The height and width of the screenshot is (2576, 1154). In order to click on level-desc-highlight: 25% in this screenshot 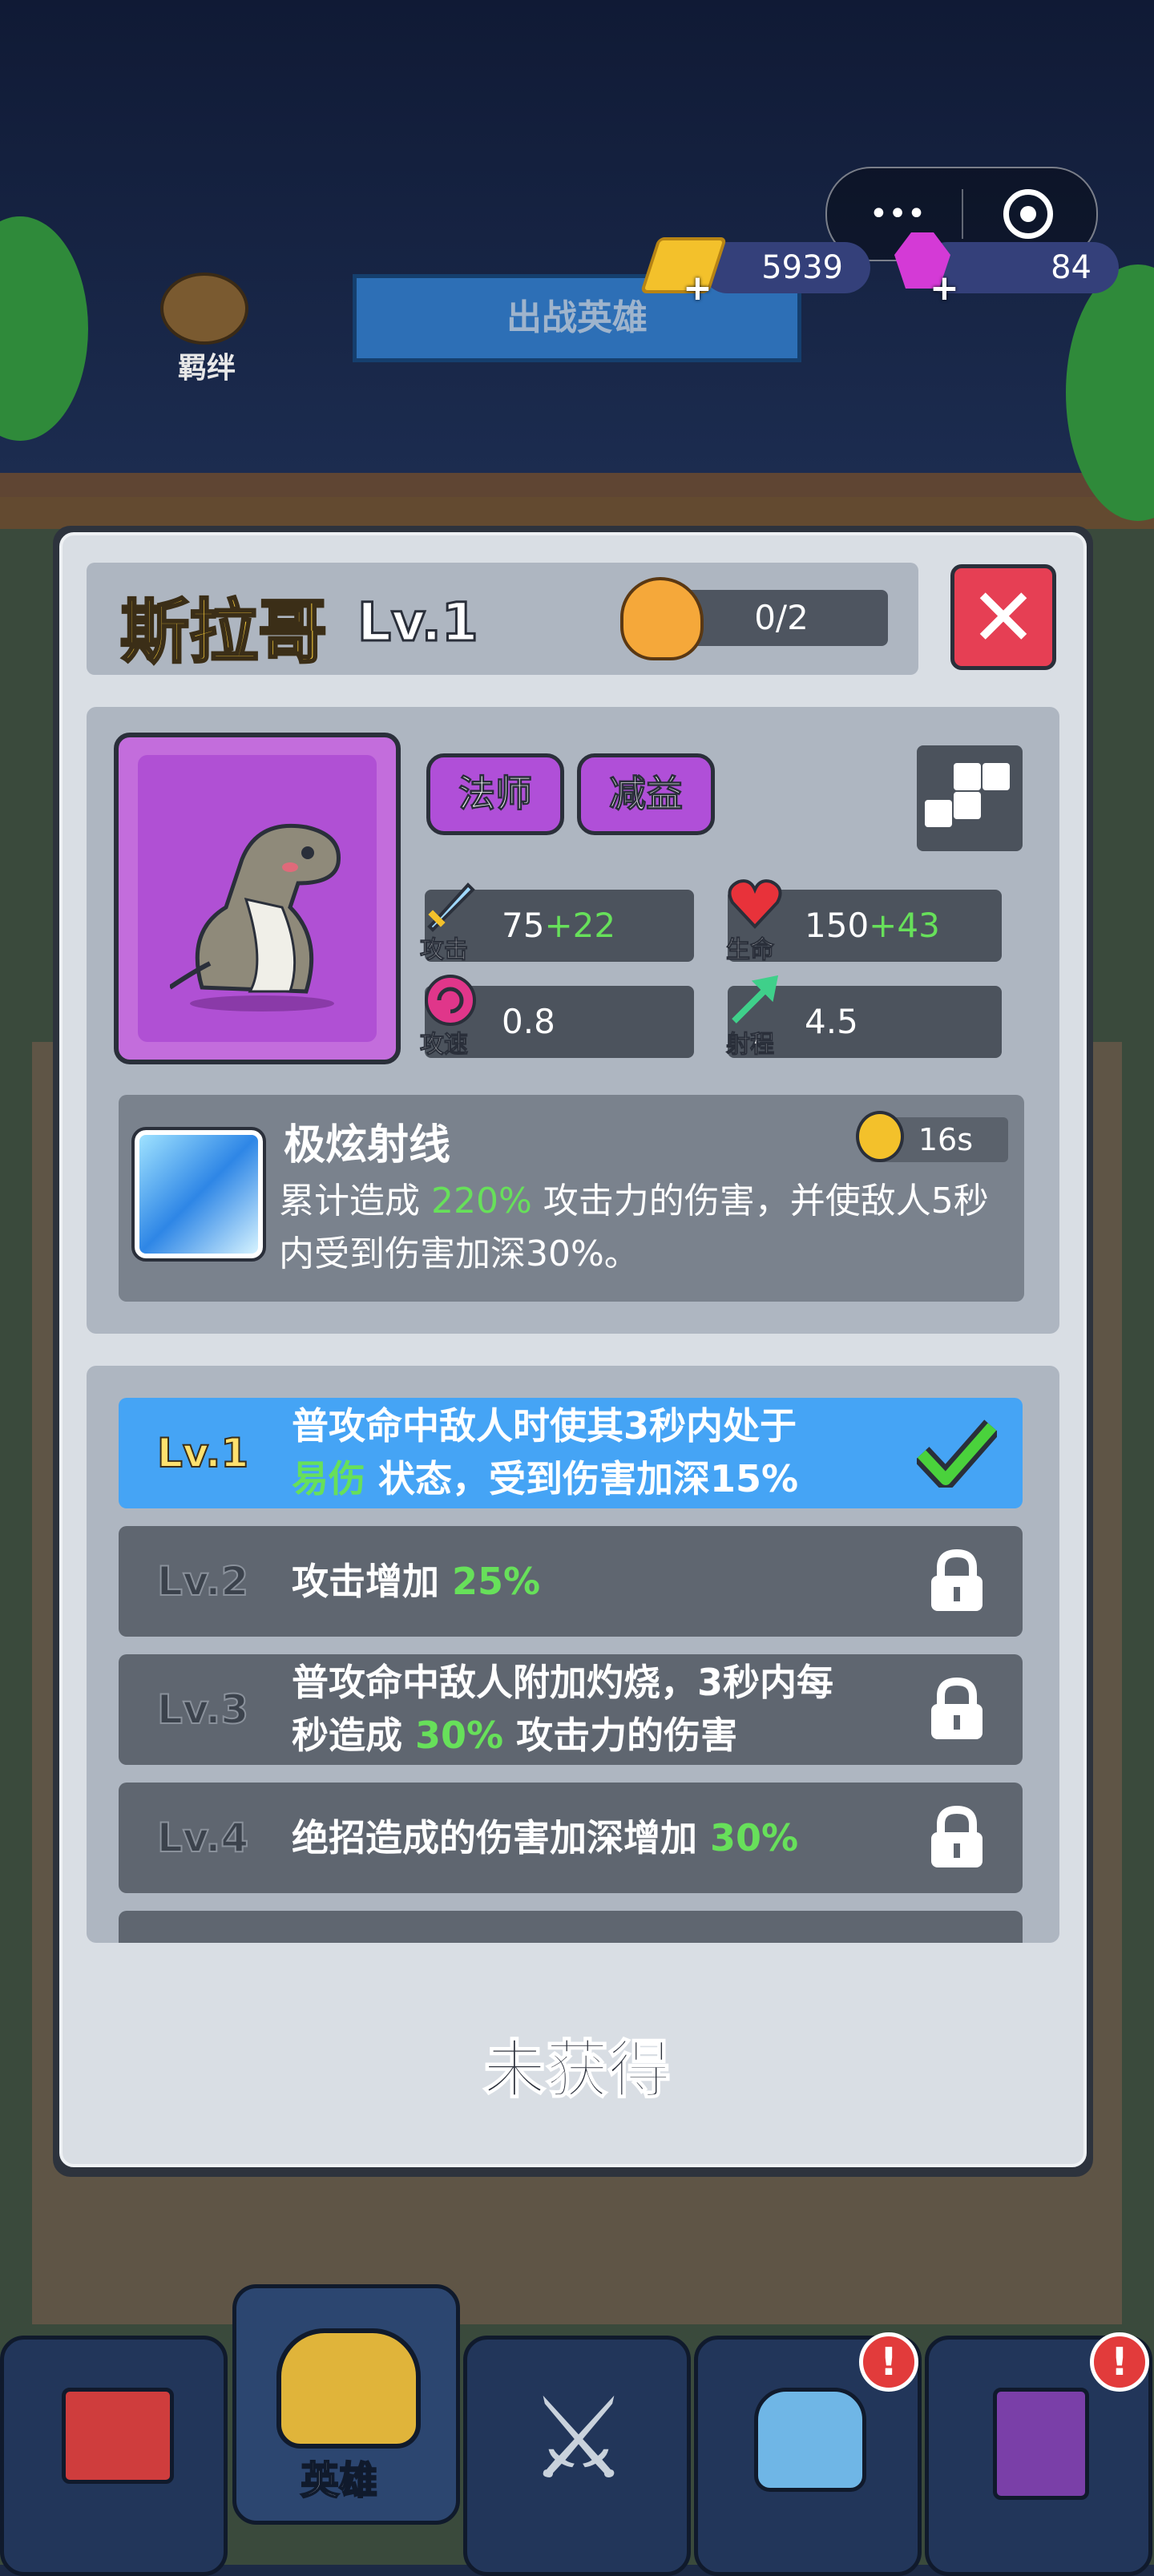, I will do `click(496, 1581)`.